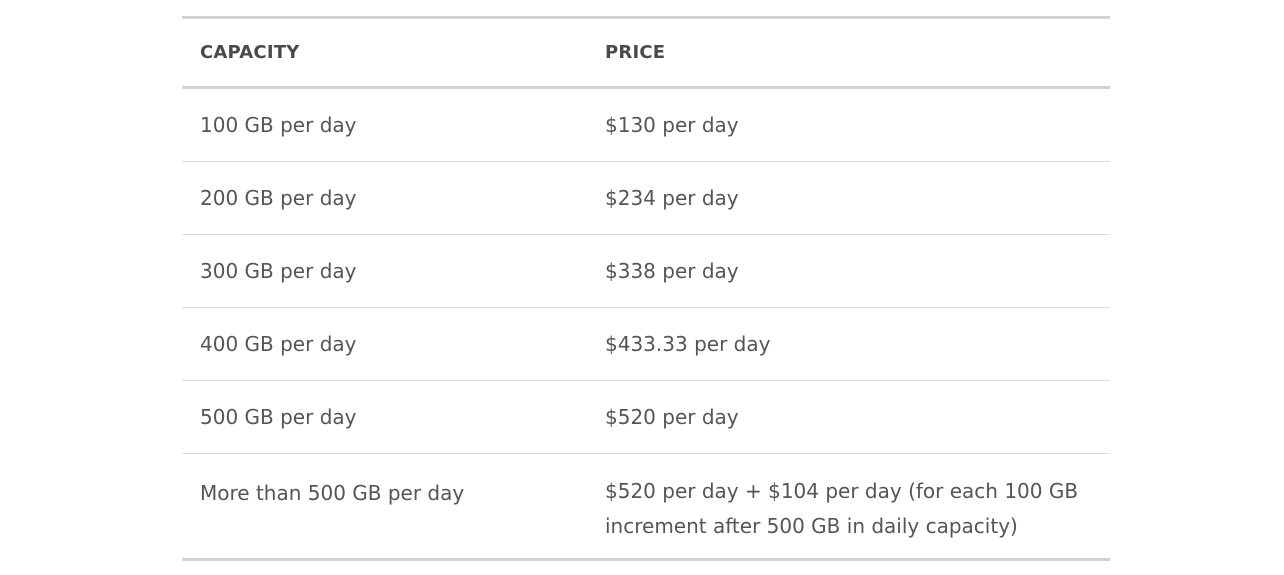  I want to click on capacity-cell: 200 GB per day, so click(384, 198).